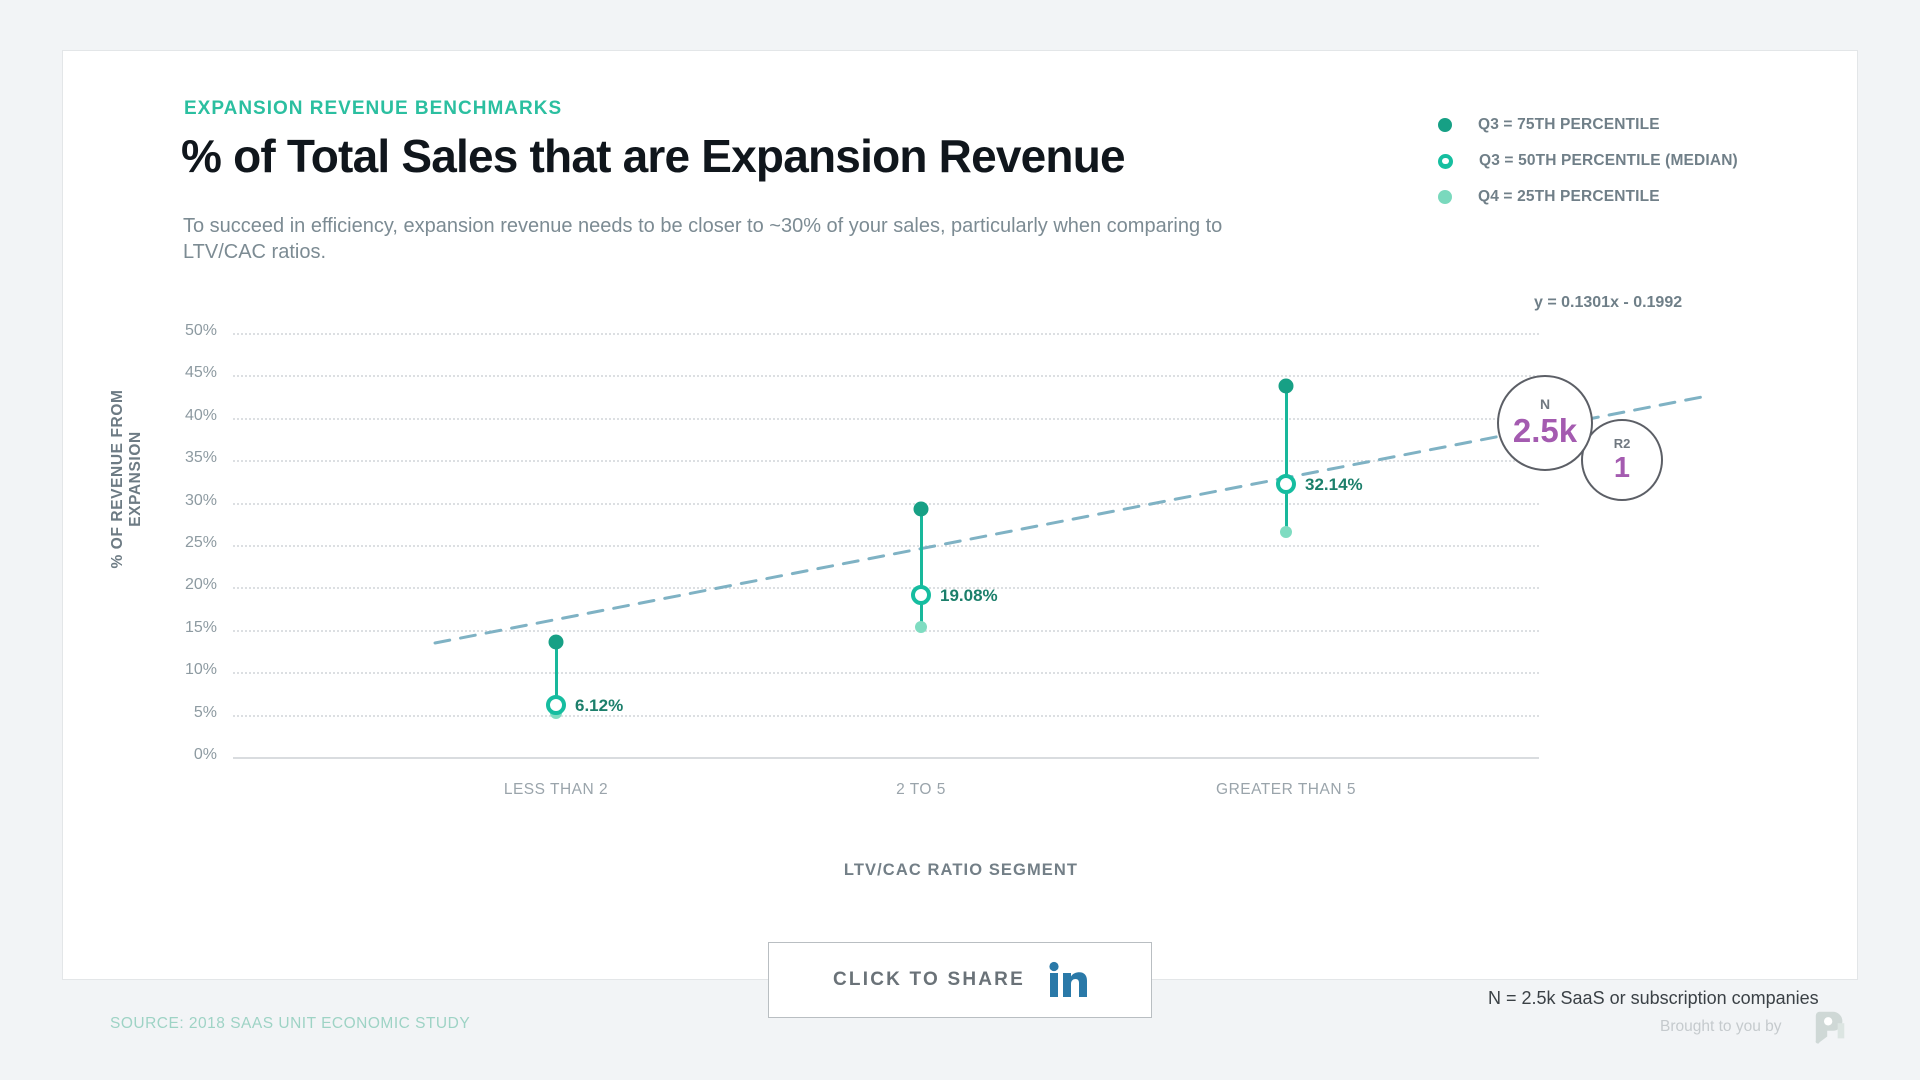  Describe the element at coordinates (1545, 431) in the screenshot. I see `stat-bubble-n-value: 2.5k` at that location.